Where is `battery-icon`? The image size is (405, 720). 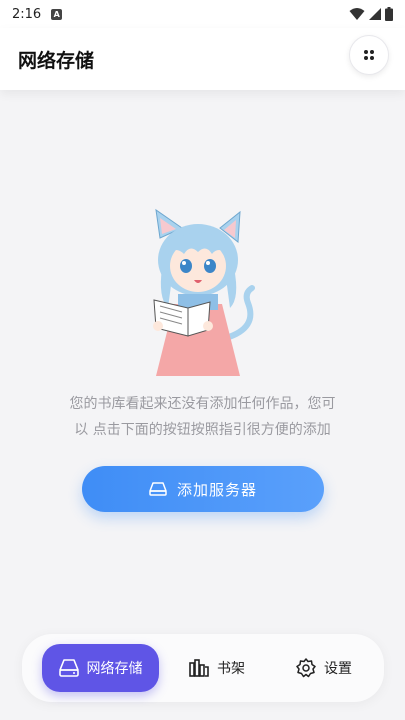 battery-icon is located at coordinates (389, 14).